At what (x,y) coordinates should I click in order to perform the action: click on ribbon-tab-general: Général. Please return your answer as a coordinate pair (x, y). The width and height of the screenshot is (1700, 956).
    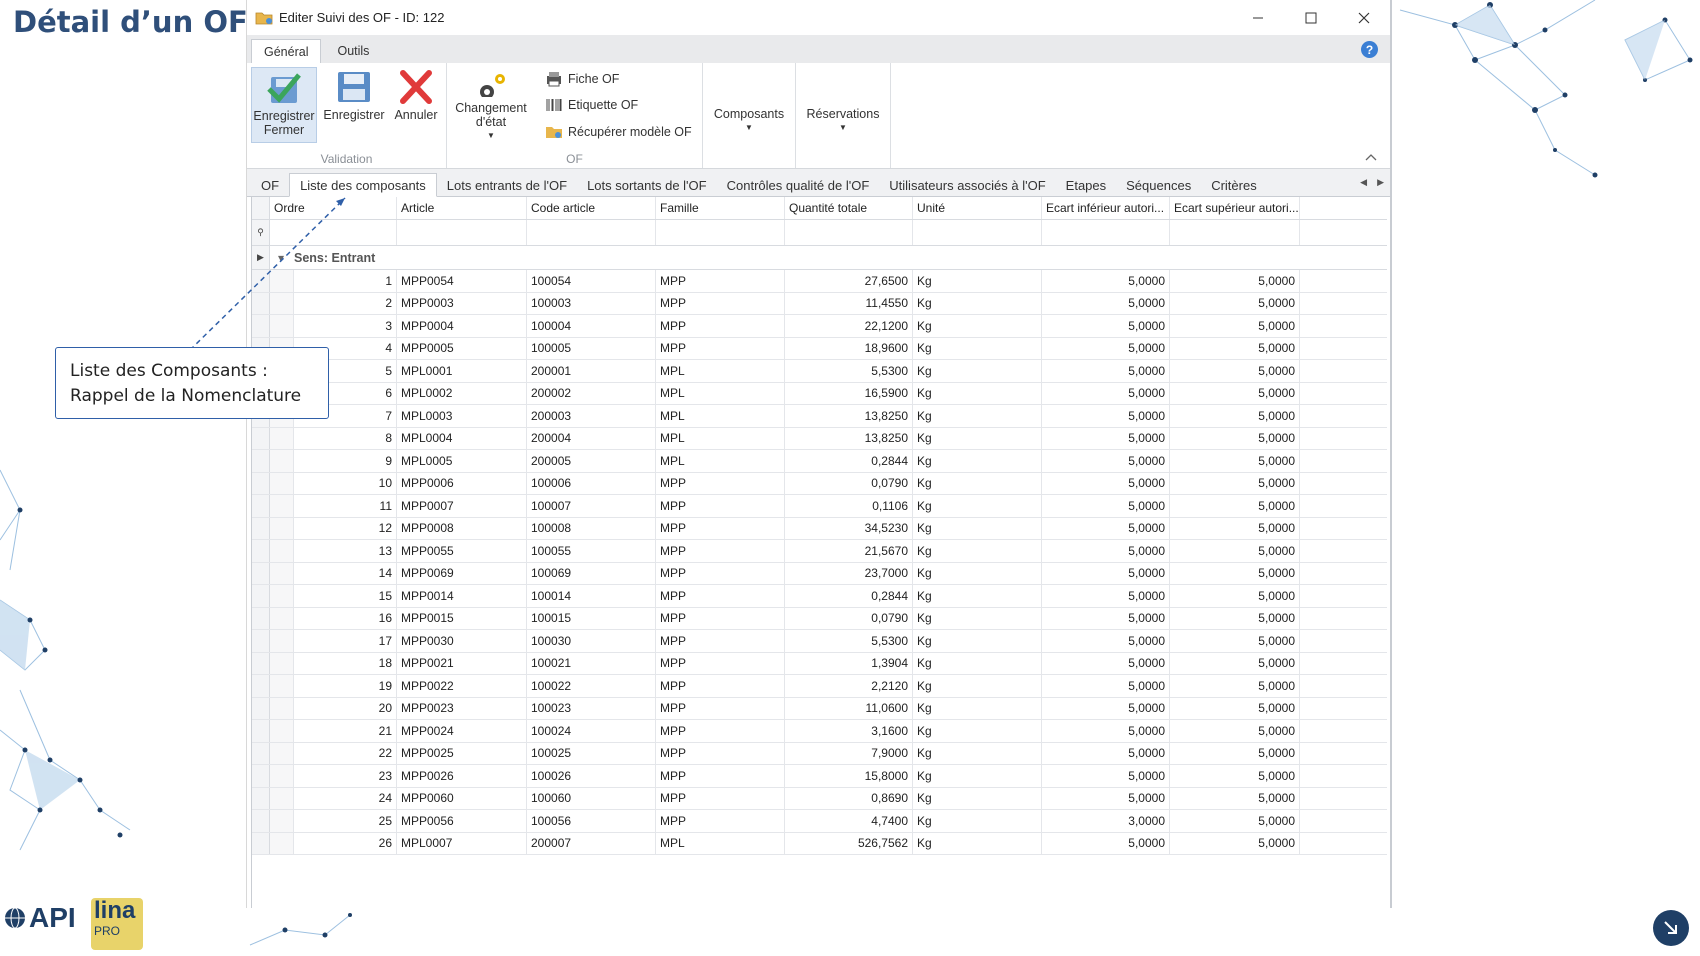
    Looking at the image, I should click on (286, 51).